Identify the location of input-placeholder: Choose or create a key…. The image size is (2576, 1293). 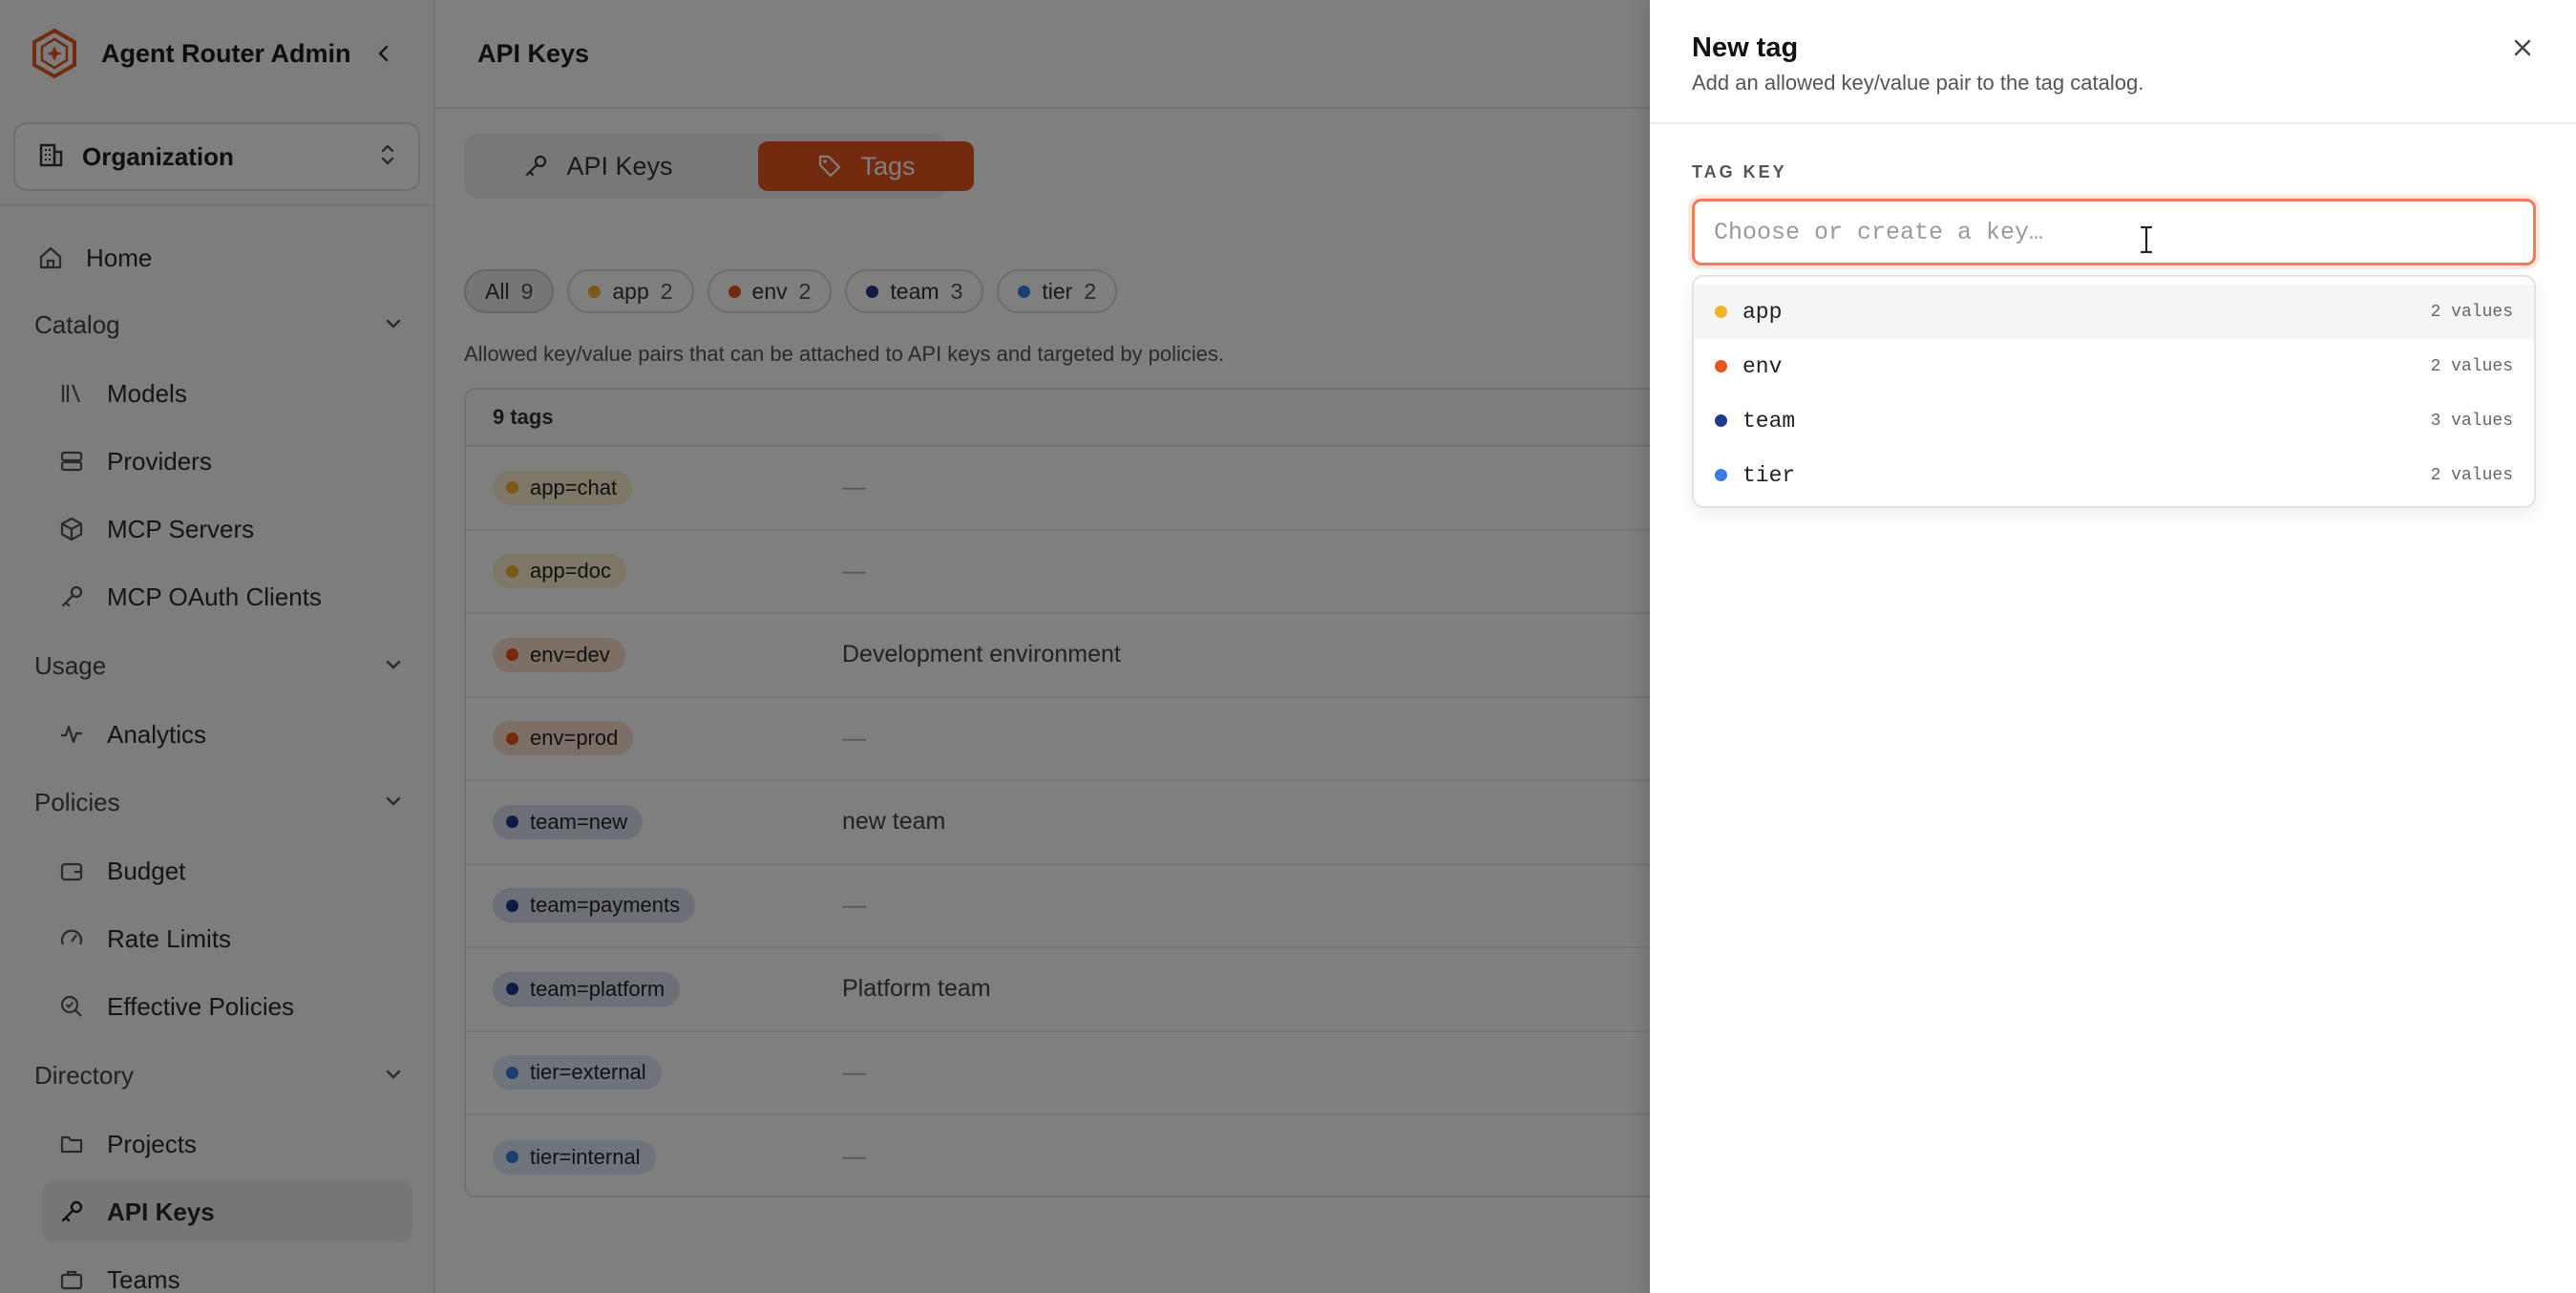
(1879, 232).